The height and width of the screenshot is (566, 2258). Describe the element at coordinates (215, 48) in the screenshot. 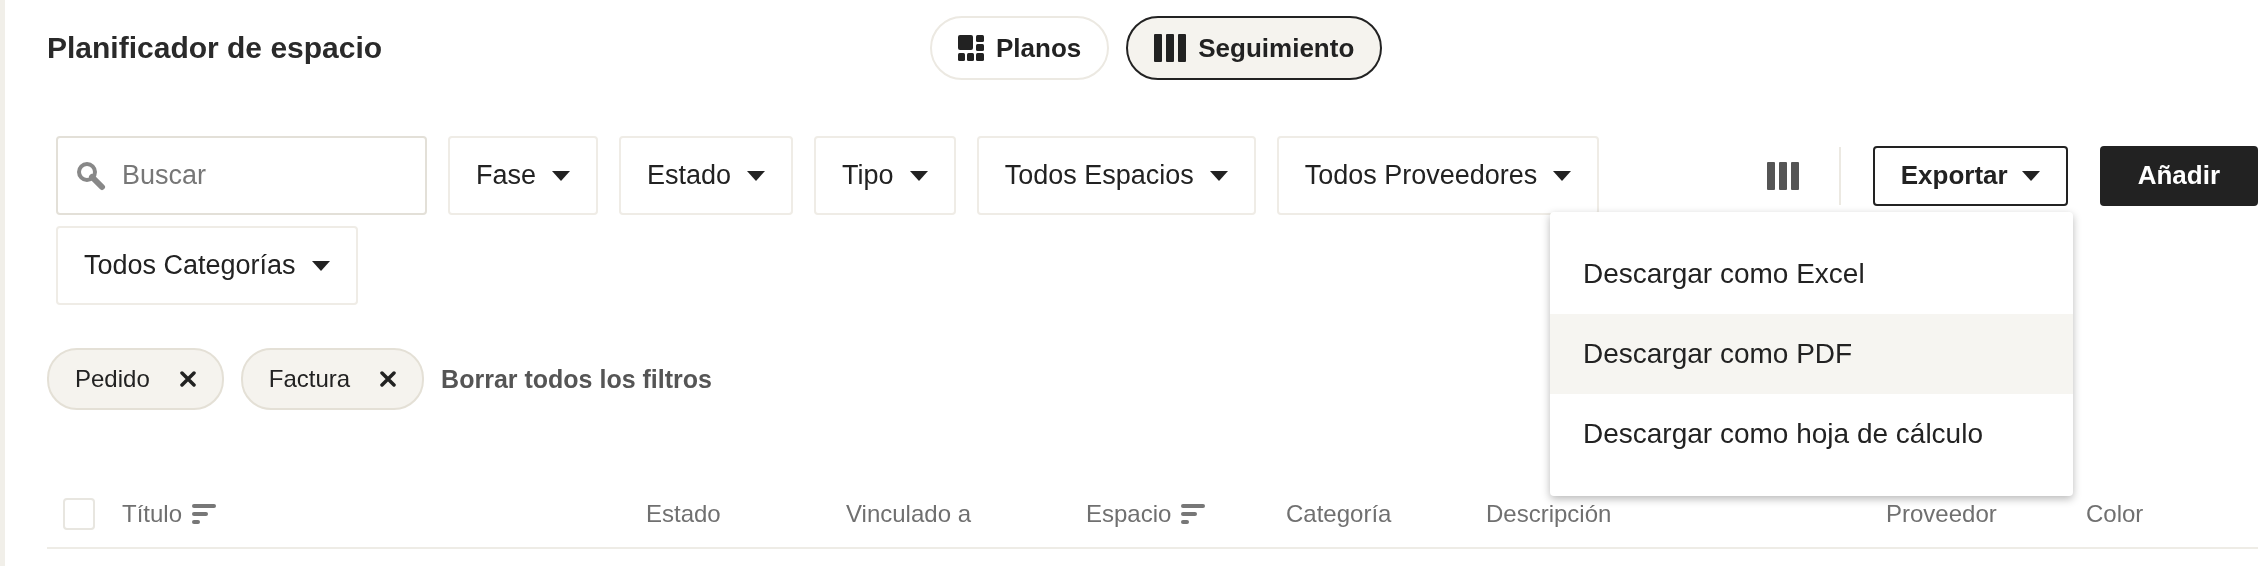

I see `page-title: Planificador de espacio` at that location.